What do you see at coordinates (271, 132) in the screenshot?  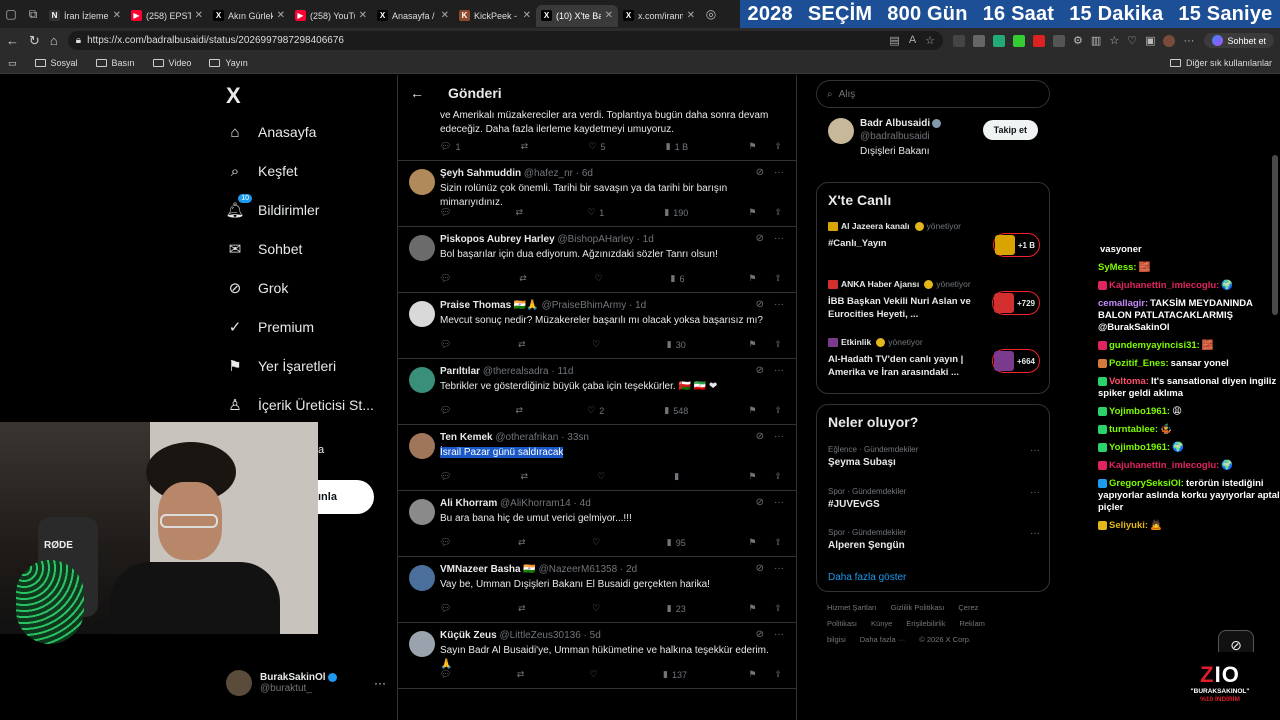 I see `sidebar-item-home: ⌂ Anasayfa` at bounding box center [271, 132].